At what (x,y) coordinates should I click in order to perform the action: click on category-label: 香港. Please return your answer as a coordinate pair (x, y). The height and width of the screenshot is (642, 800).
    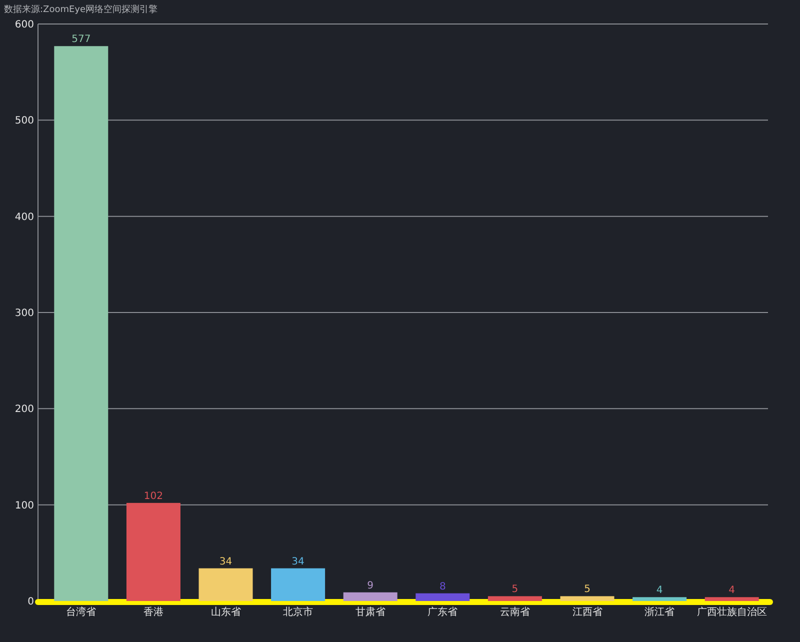
    Looking at the image, I should click on (153, 612).